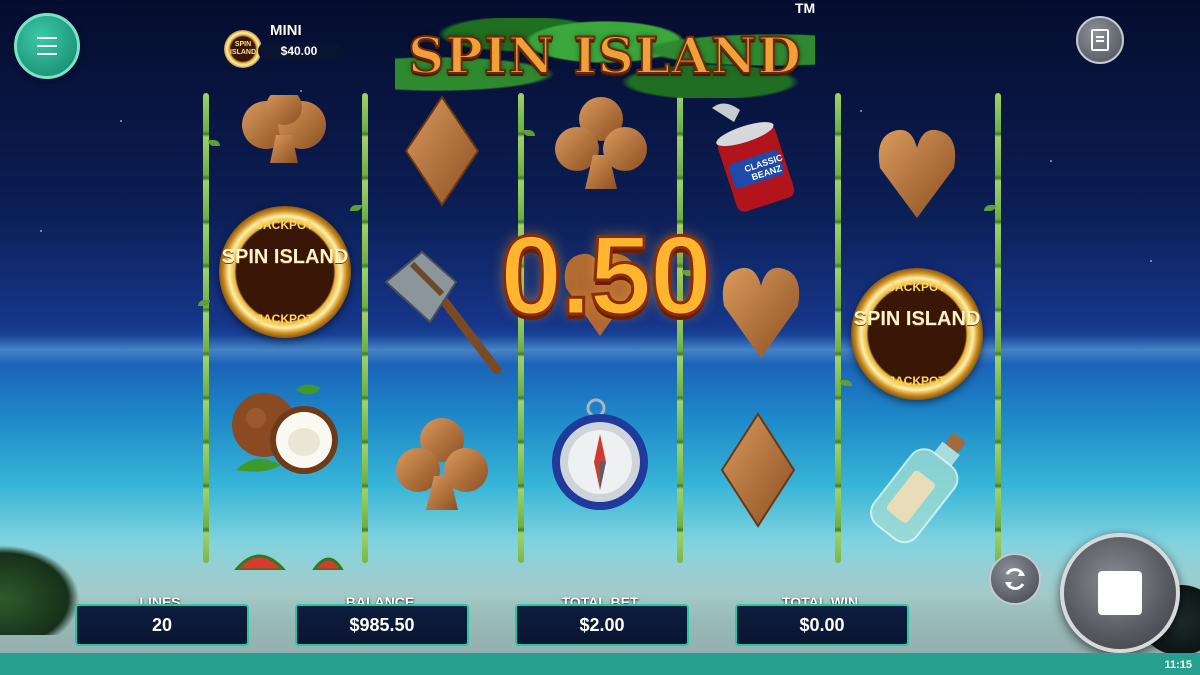 The image size is (1200, 675). Describe the element at coordinates (286, 430) in the screenshot. I see `coconut-symbol` at that location.